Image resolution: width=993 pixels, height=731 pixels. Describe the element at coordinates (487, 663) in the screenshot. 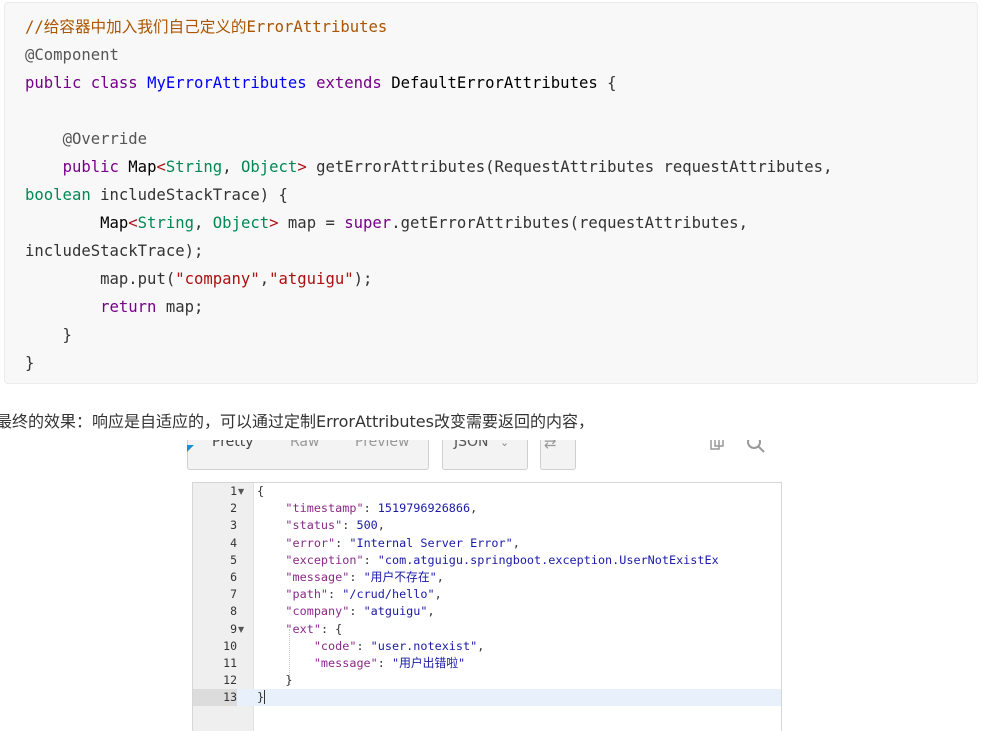

I see `json-line-11: 11 "message": "用户出错啦"` at that location.